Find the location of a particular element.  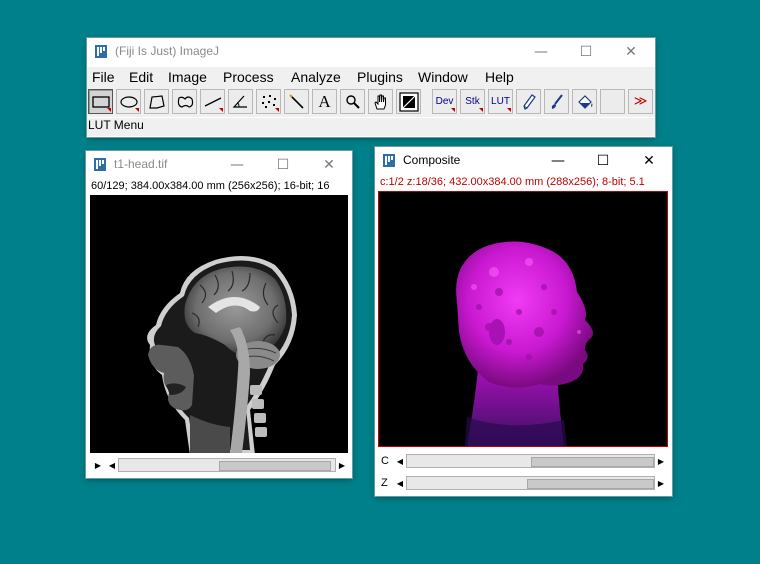

volume-render-head-image is located at coordinates (524, 343).